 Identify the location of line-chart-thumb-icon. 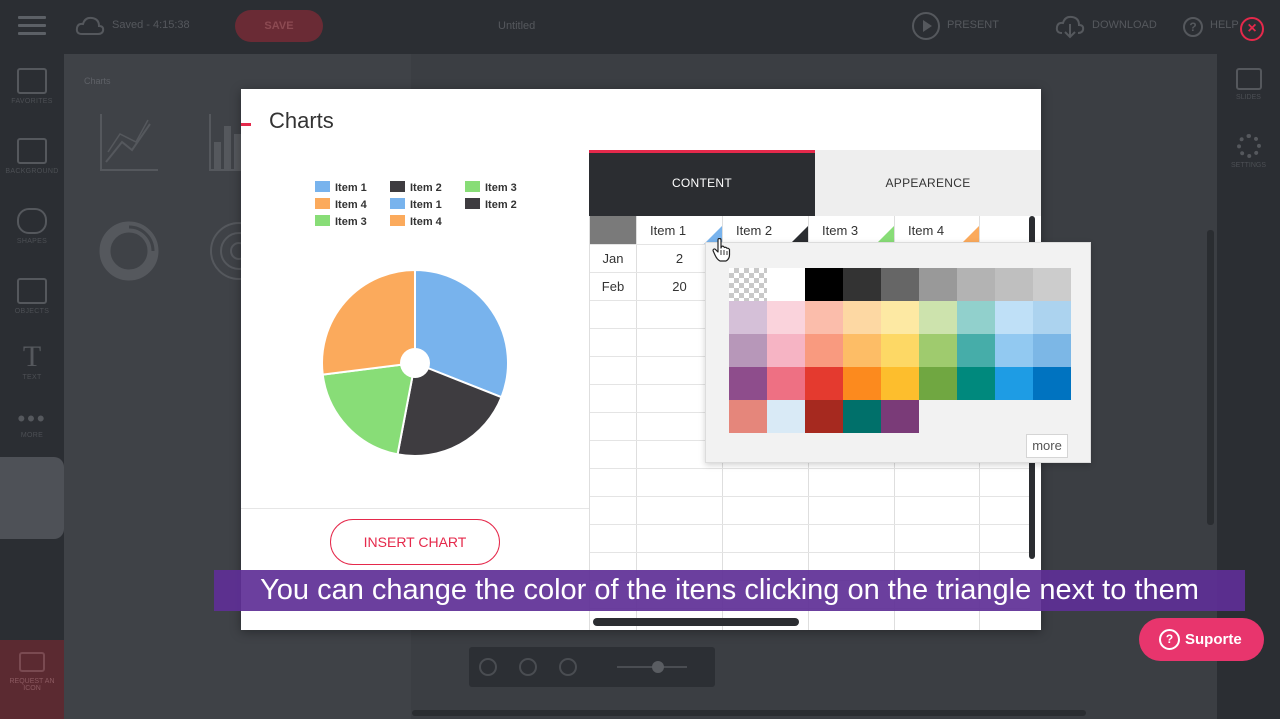
(129, 143).